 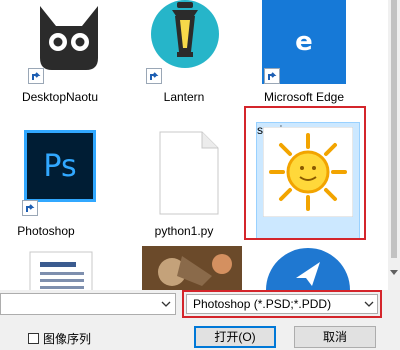 What do you see at coordinates (394, 273) in the screenshot?
I see `scroll-down-arrow-icon` at bounding box center [394, 273].